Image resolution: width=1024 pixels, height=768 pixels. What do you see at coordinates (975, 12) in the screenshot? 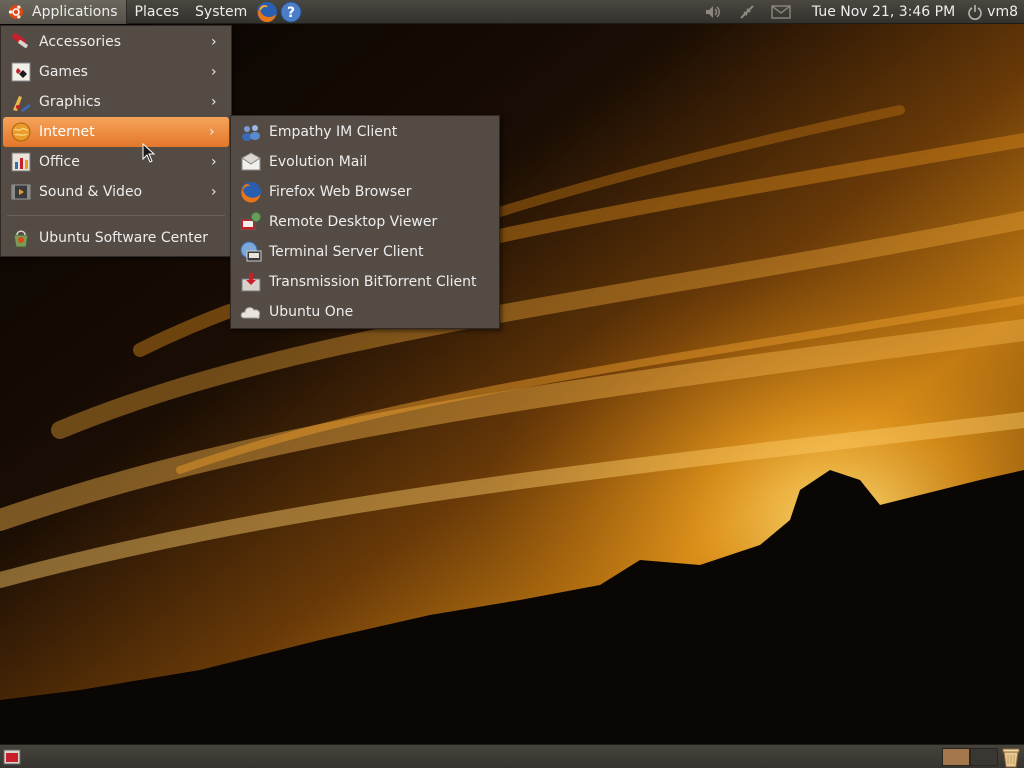
I see `power-icon` at bounding box center [975, 12].